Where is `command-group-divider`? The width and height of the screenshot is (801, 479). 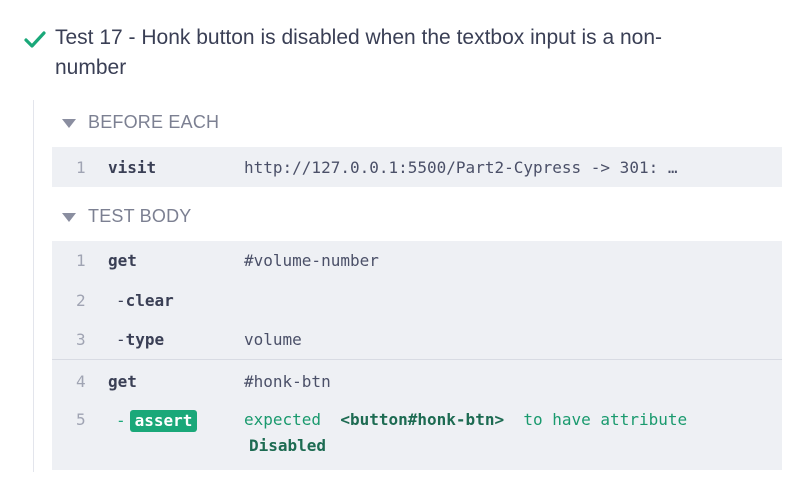 command-group-divider is located at coordinates (417, 359).